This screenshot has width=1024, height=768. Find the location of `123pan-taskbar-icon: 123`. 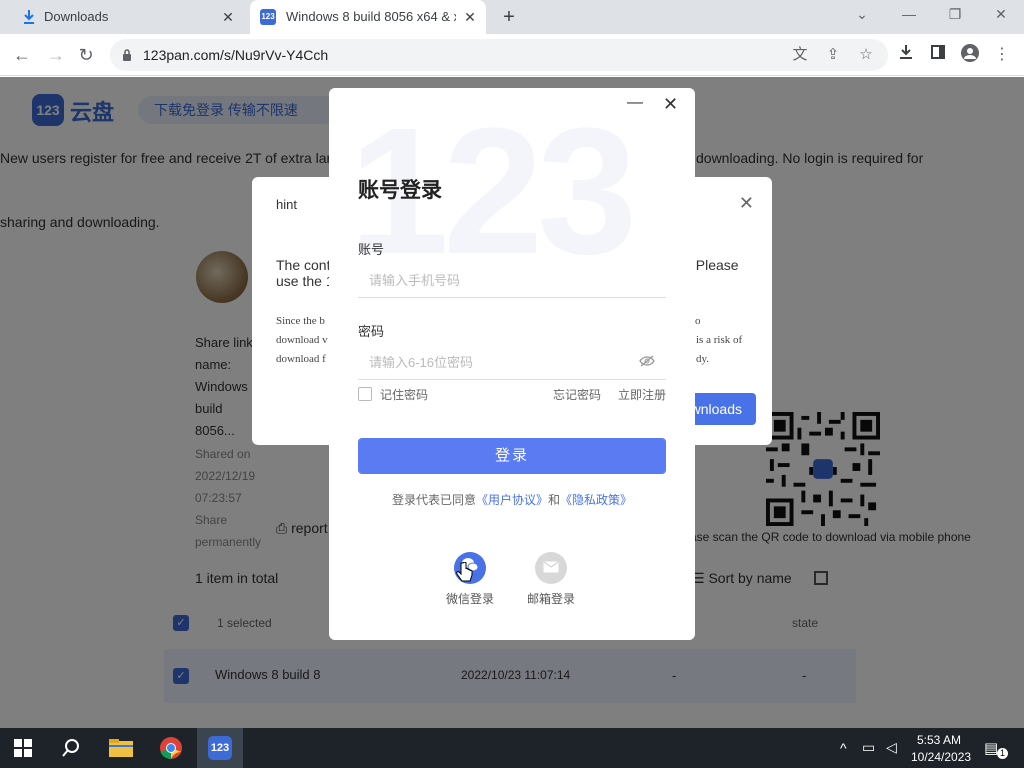

123pan-taskbar-icon: 123 is located at coordinates (220, 748).